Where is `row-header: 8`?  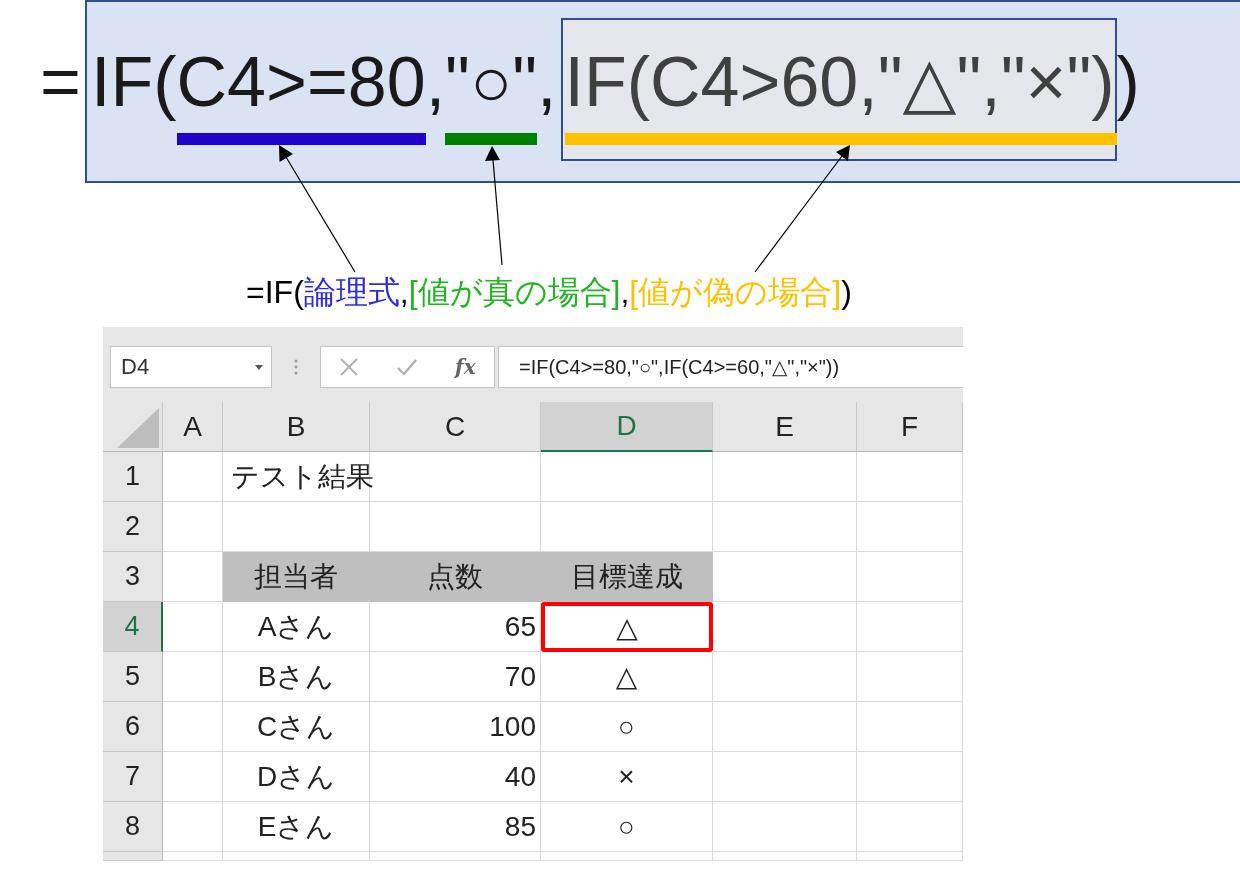 row-header: 8 is located at coordinates (133, 827).